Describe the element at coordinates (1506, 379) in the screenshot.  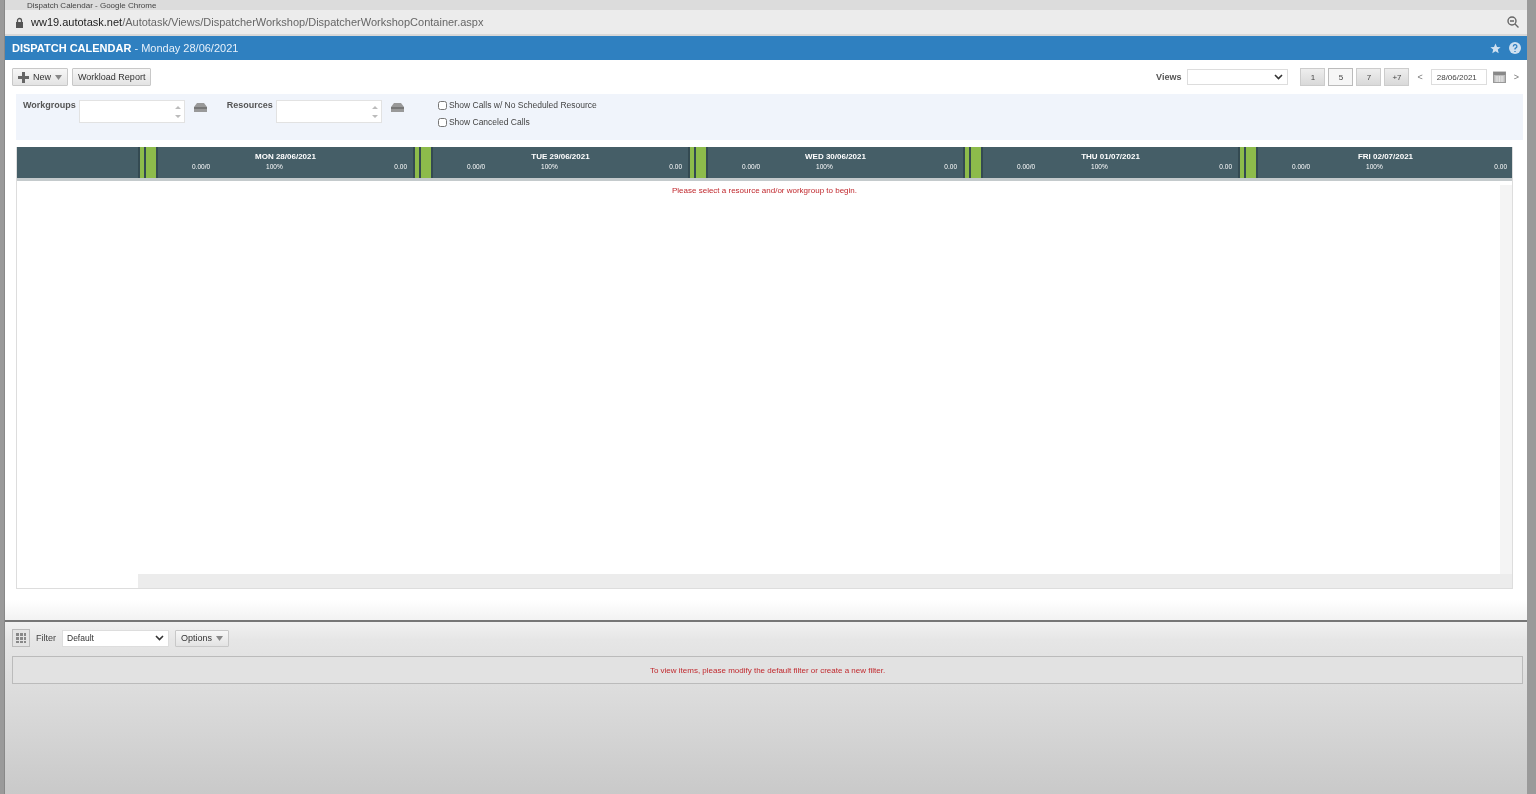
I see `vertical-scrollbar` at that location.